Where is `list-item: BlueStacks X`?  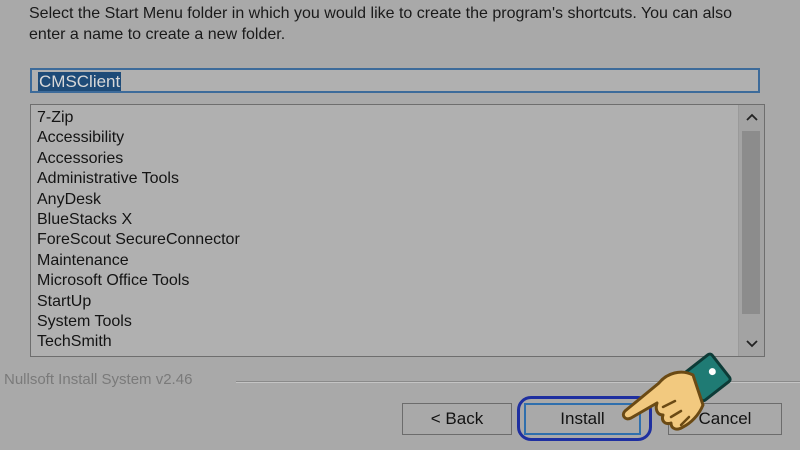 list-item: BlueStacks X is located at coordinates (138, 220).